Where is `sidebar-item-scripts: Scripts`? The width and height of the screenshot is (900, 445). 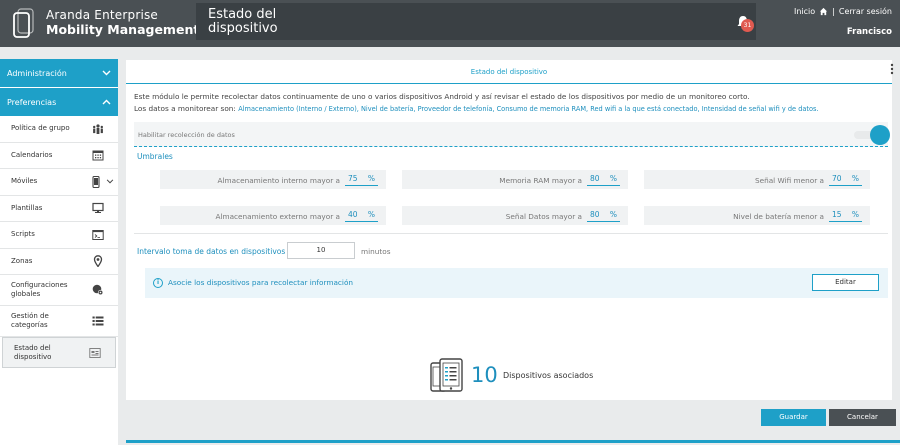
sidebar-item-scripts: Scripts is located at coordinates (59, 235).